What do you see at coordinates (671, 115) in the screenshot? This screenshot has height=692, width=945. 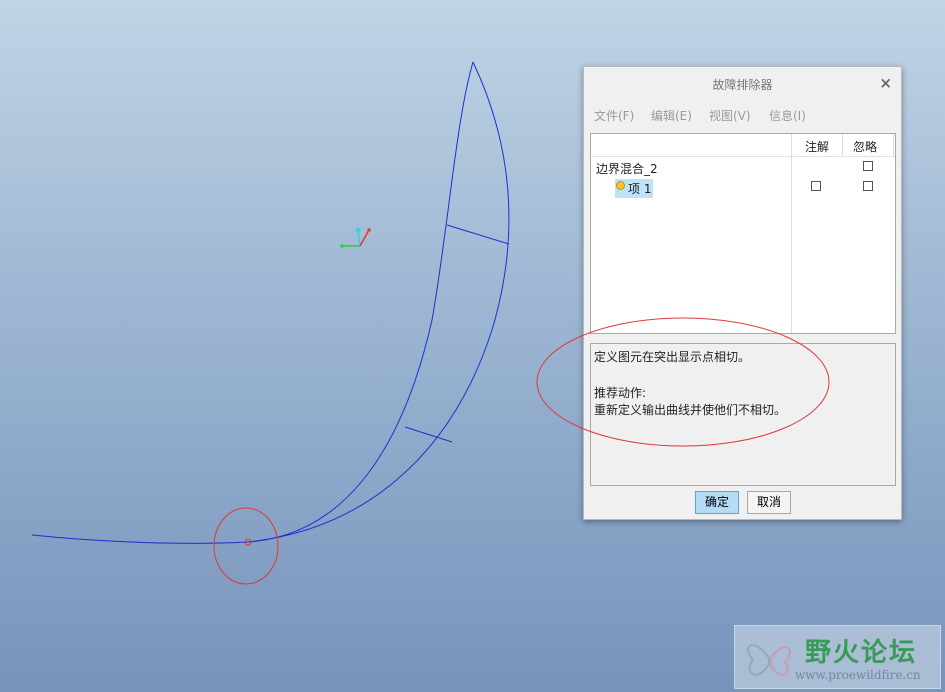 I see `menu-edit: 编辑(E)` at bounding box center [671, 115].